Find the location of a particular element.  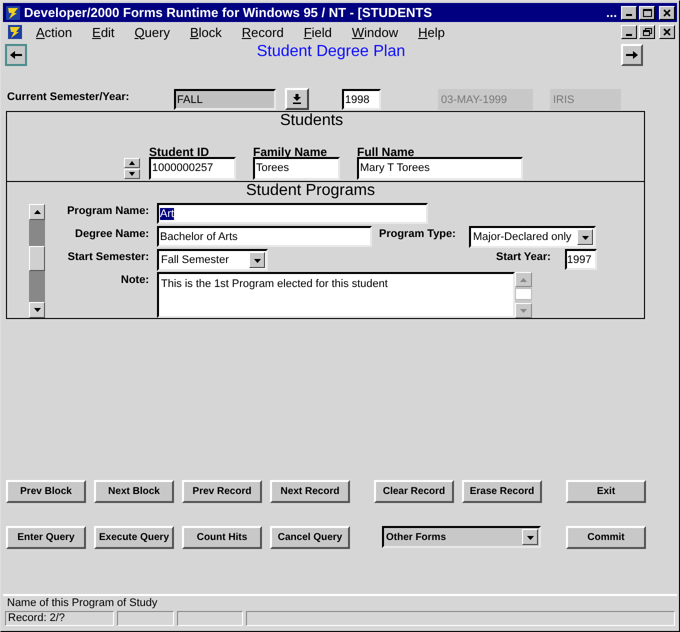

field-label: Start Year: is located at coordinates (523, 257).